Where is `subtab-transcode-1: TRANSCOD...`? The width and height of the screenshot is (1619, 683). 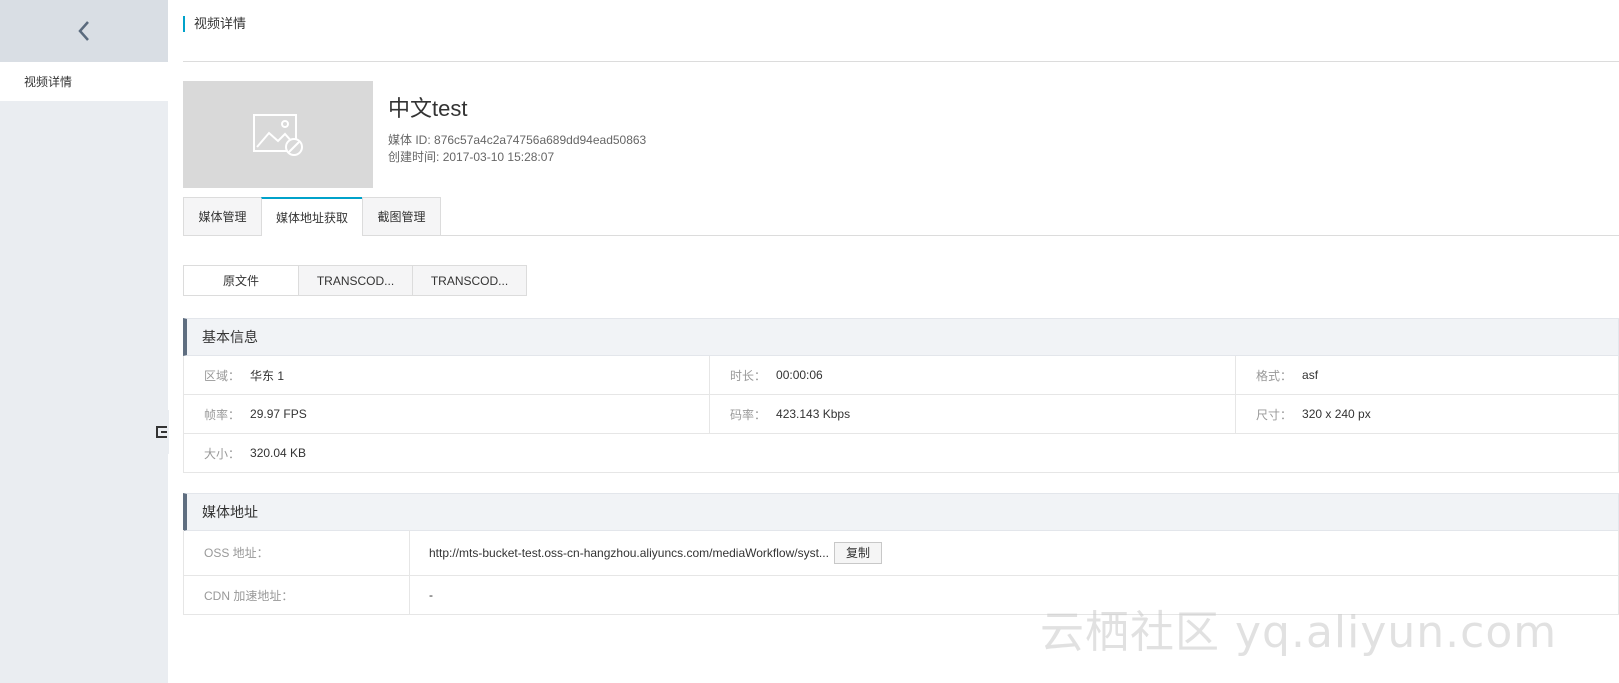 subtab-transcode-1: TRANSCOD... is located at coordinates (355, 280).